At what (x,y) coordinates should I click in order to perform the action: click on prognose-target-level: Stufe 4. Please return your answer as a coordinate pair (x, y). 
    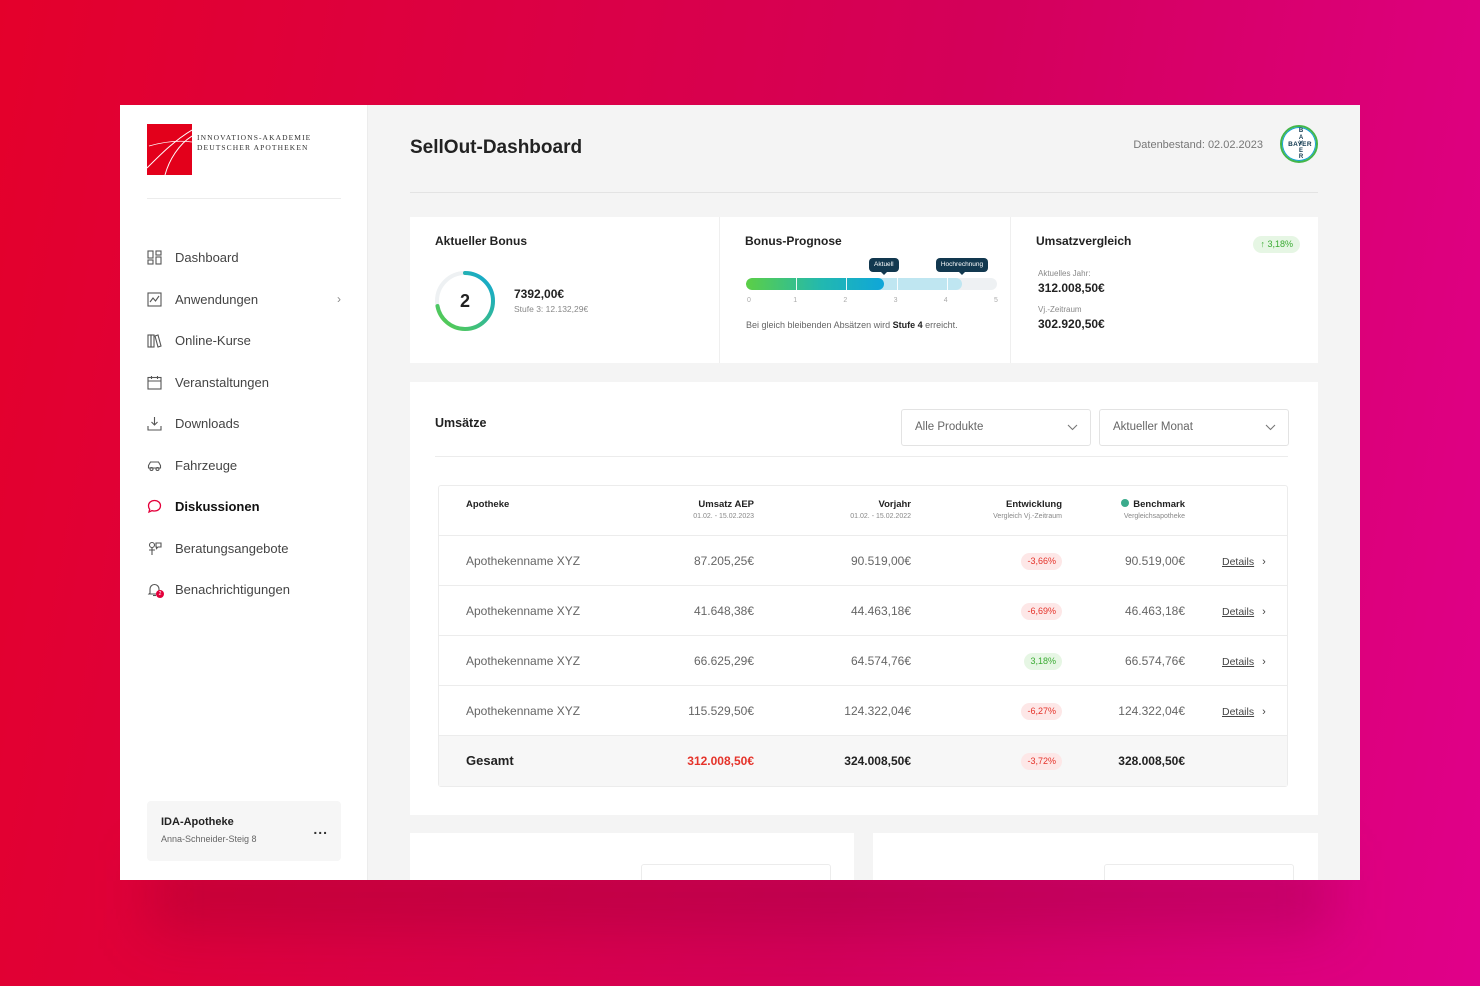
    Looking at the image, I should click on (907, 325).